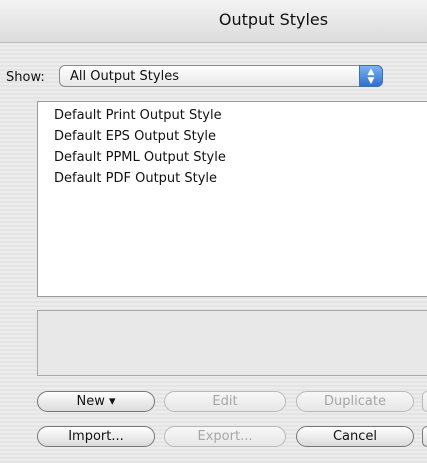 The image size is (427, 463). Describe the element at coordinates (232, 343) in the screenshot. I see `style-description-box` at that location.